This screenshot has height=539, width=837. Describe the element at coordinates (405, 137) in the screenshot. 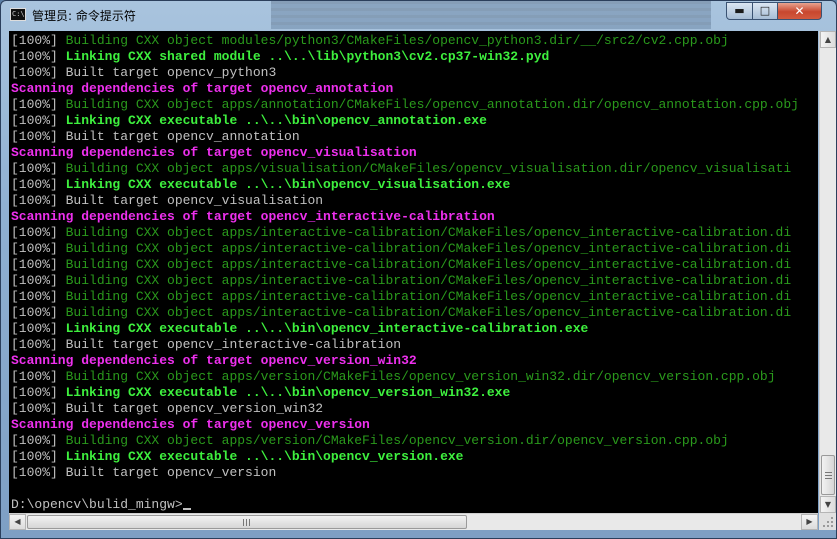

I see `console-line: [100%] Built target opencv_annotation` at that location.